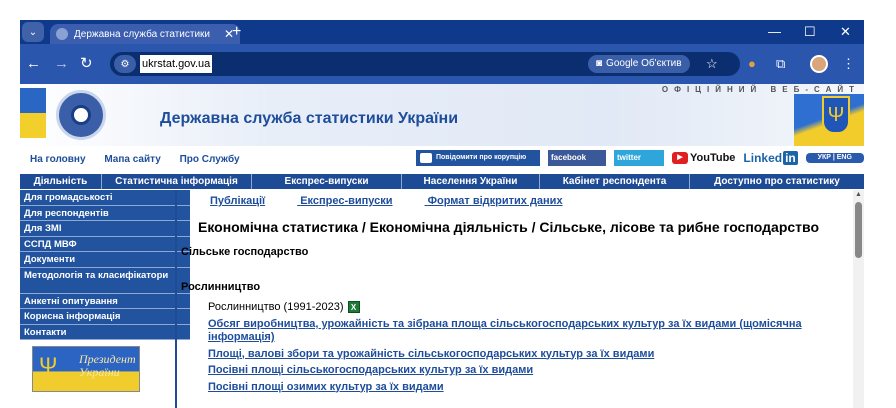 The image size is (896, 408). Describe the element at coordinates (132, 159) in the screenshot. I see `link-sitemap: Мапа сайту` at that location.